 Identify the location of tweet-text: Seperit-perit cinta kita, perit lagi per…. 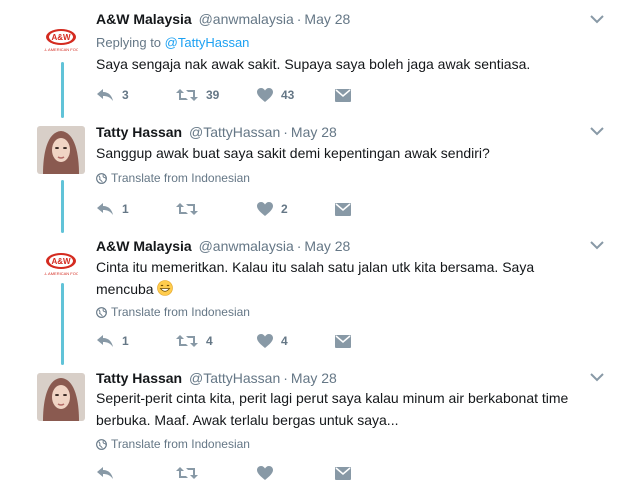
(346, 409).